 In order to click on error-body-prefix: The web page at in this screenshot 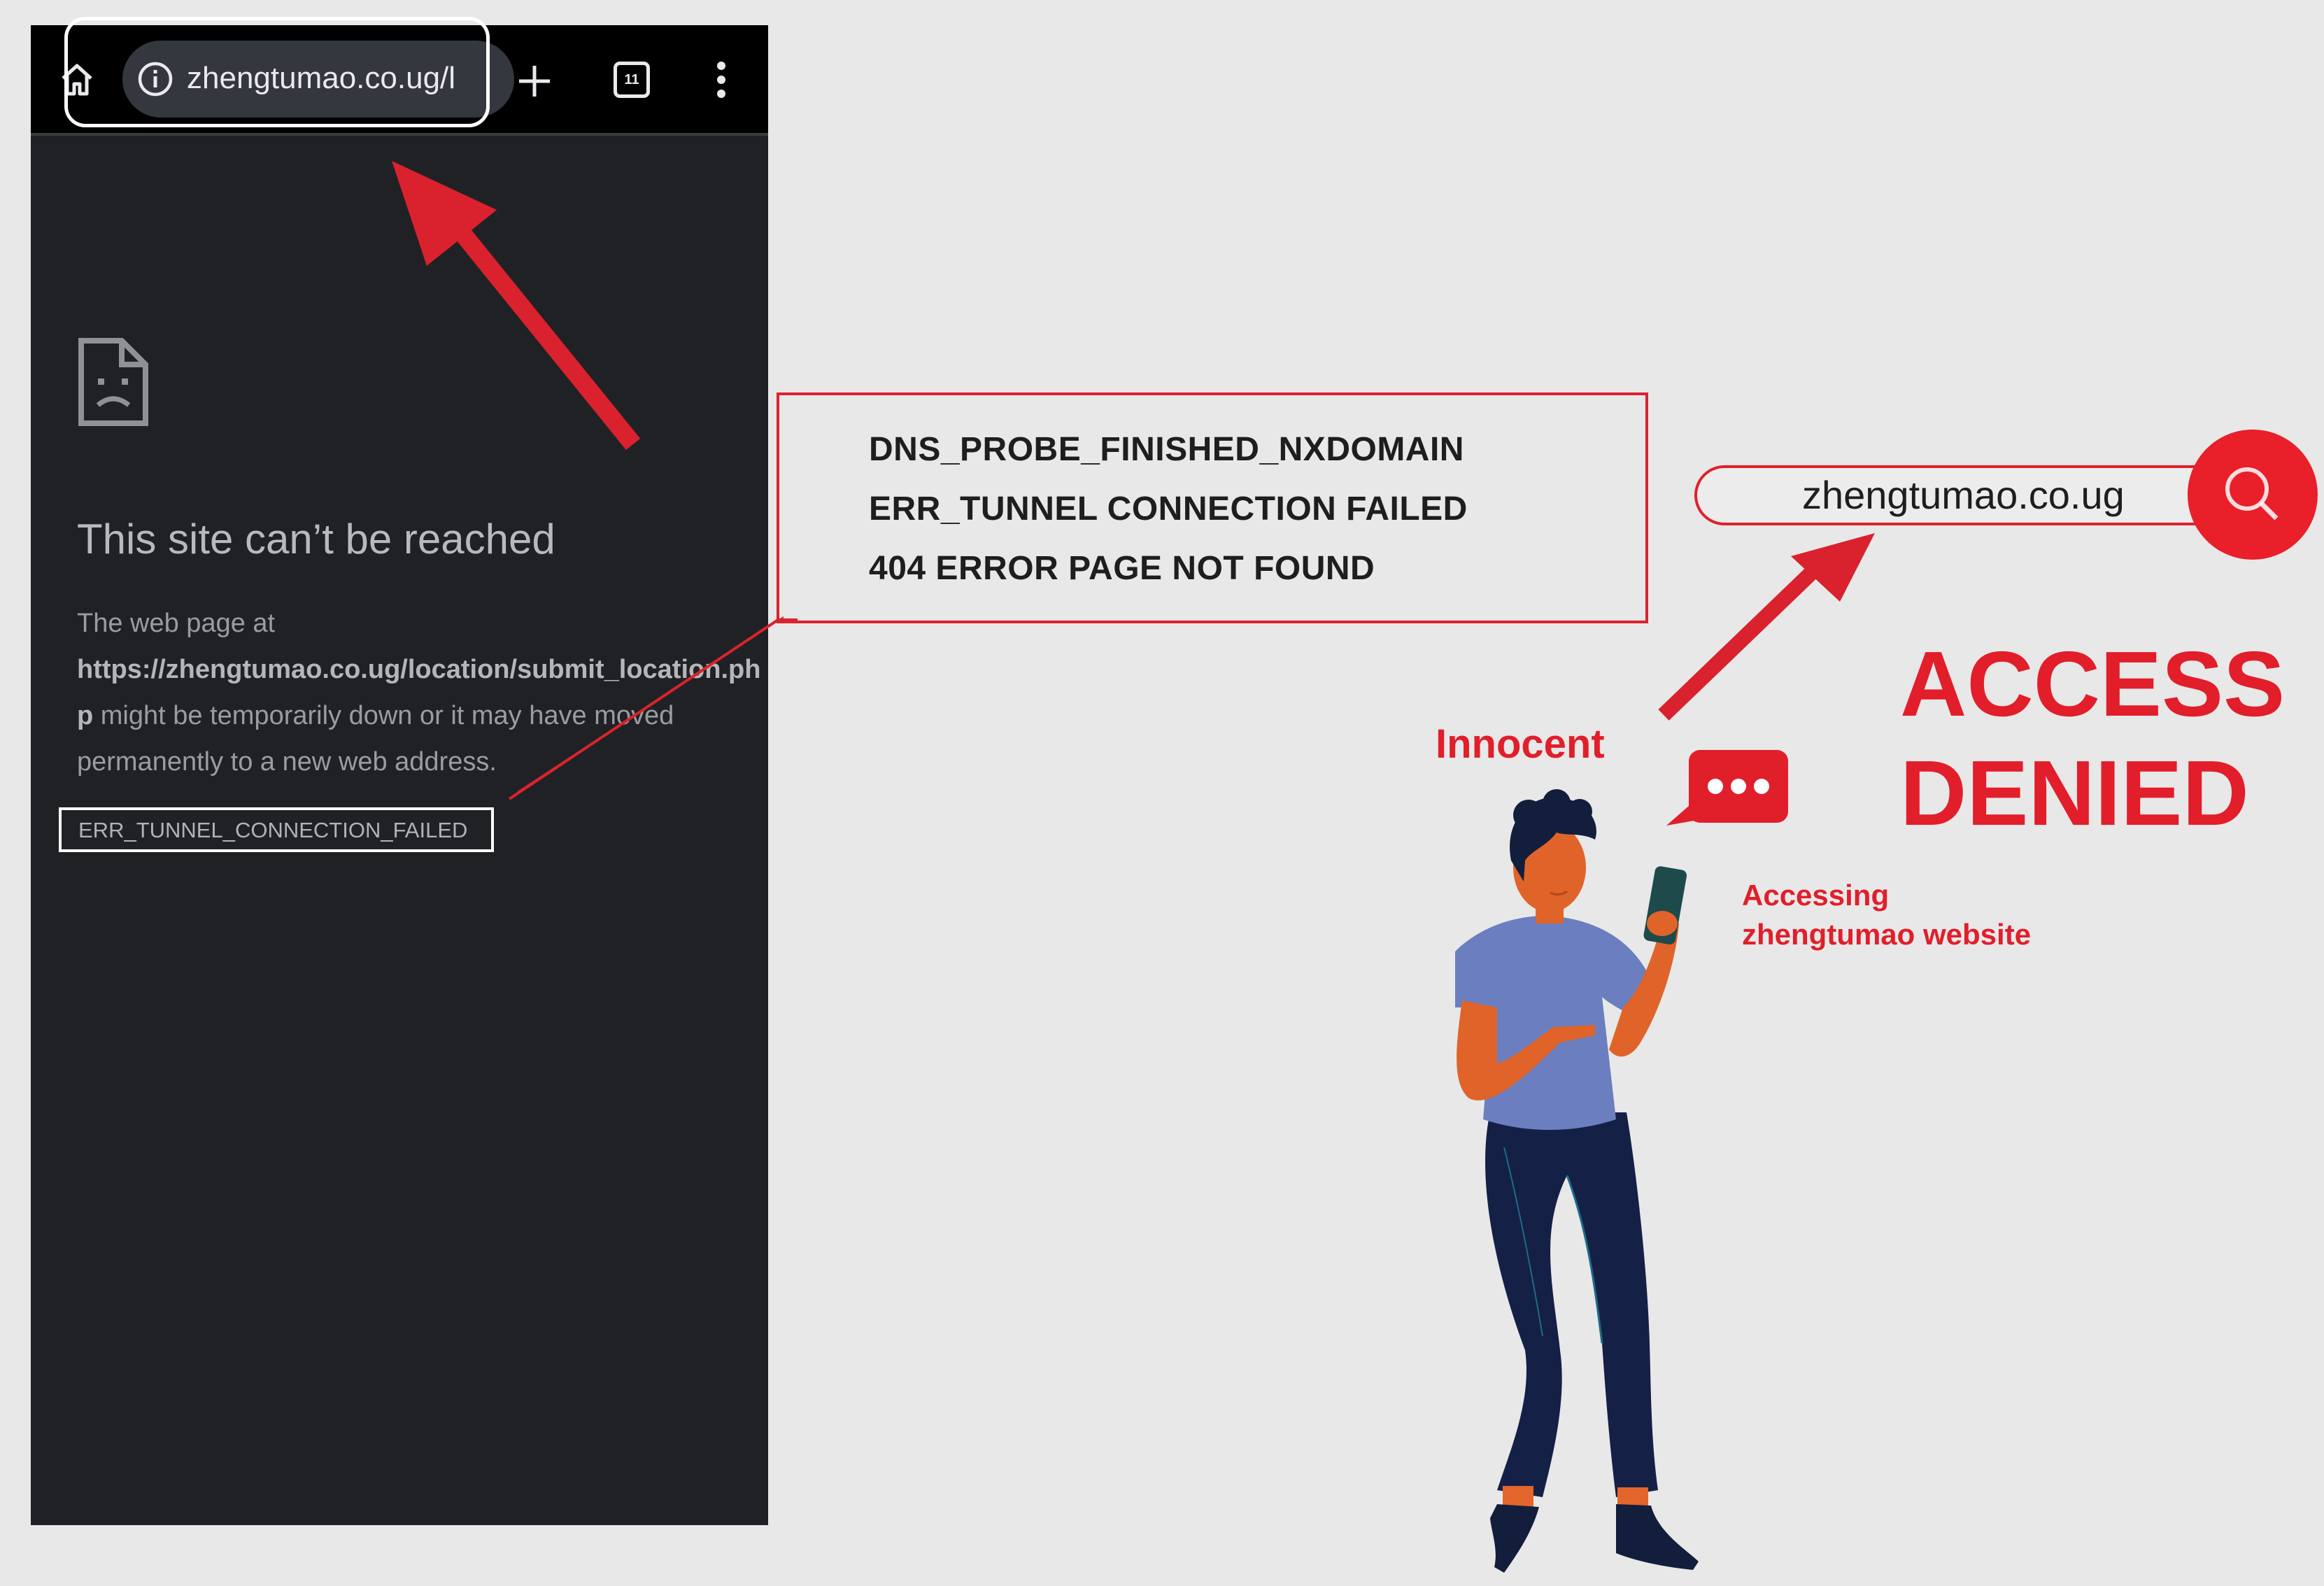, I will do `click(176, 623)`.